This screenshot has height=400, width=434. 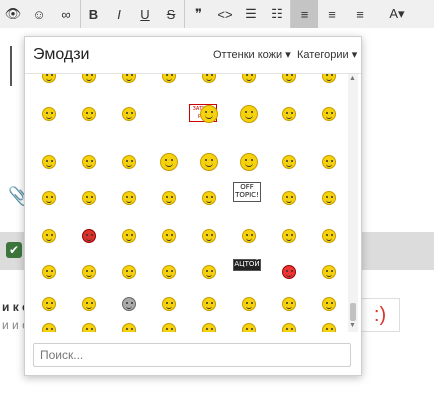 What do you see at coordinates (39, 14) in the screenshot?
I see `emoji-button: ☺` at bounding box center [39, 14].